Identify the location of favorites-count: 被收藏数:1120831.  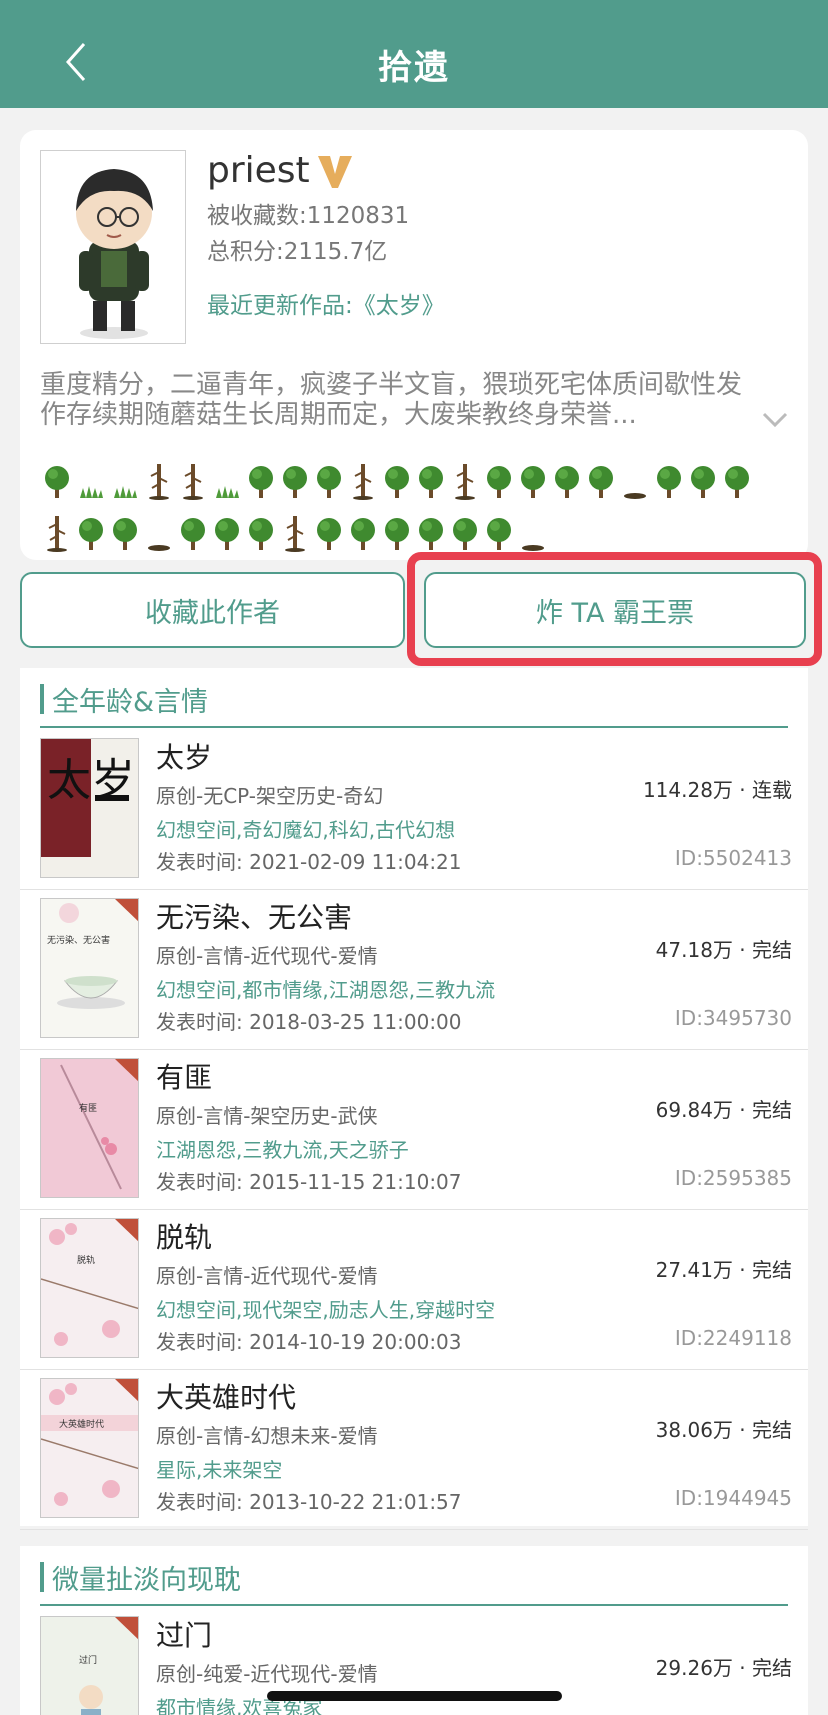
(308, 216).